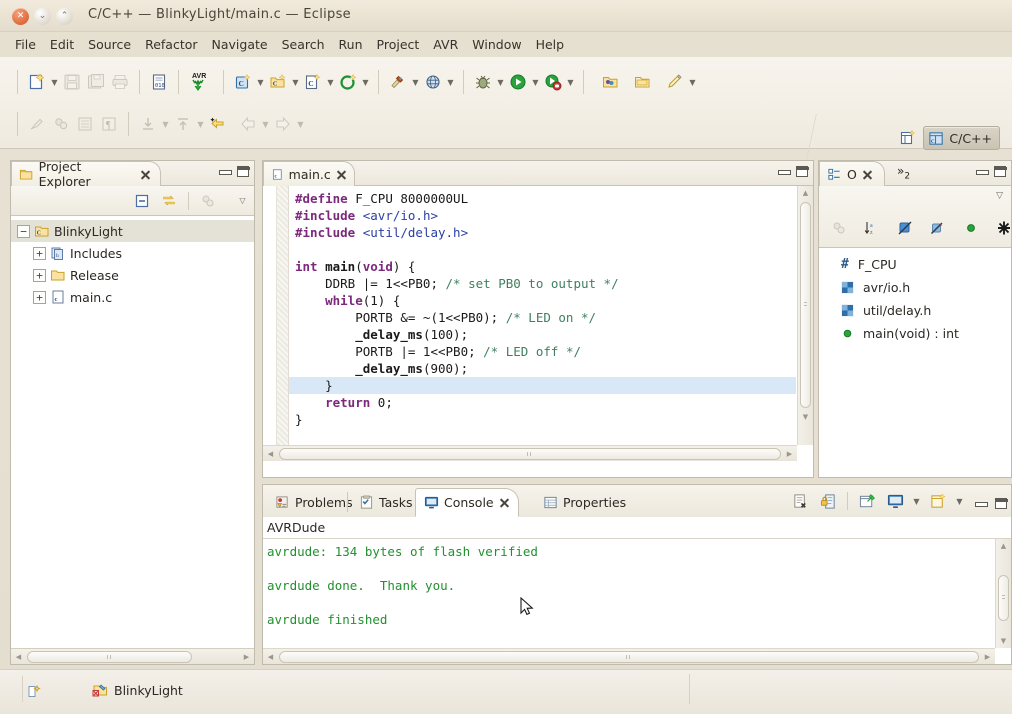 This screenshot has width=1012, height=714. Describe the element at coordinates (895, 501) in the screenshot. I see `display-console-icon` at that location.